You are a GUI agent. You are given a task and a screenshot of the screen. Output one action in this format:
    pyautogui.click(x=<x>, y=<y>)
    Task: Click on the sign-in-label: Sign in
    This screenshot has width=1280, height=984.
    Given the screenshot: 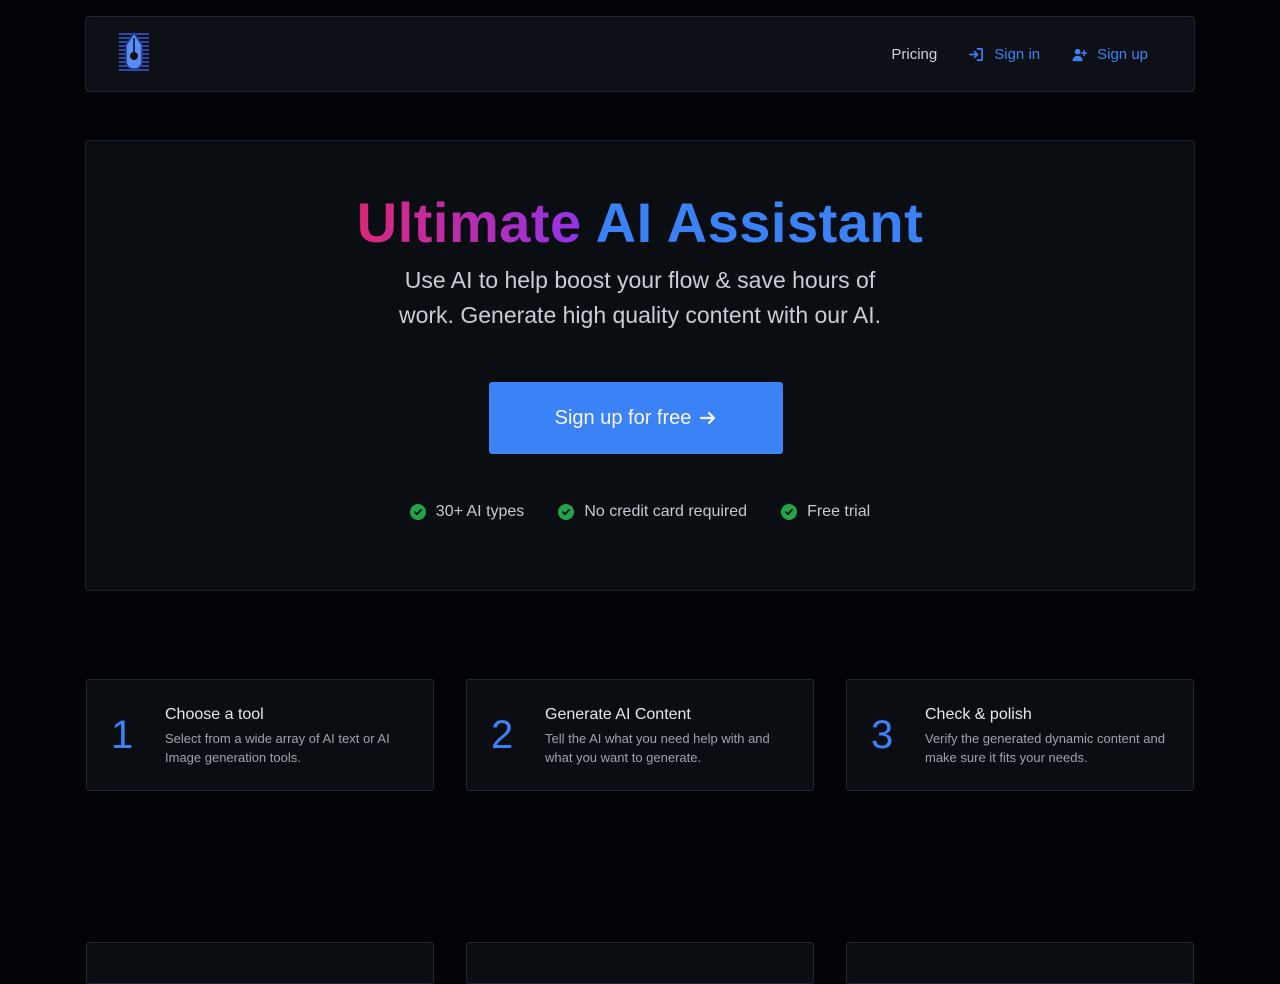 What is the action you would take?
    pyautogui.click(x=1017, y=54)
    